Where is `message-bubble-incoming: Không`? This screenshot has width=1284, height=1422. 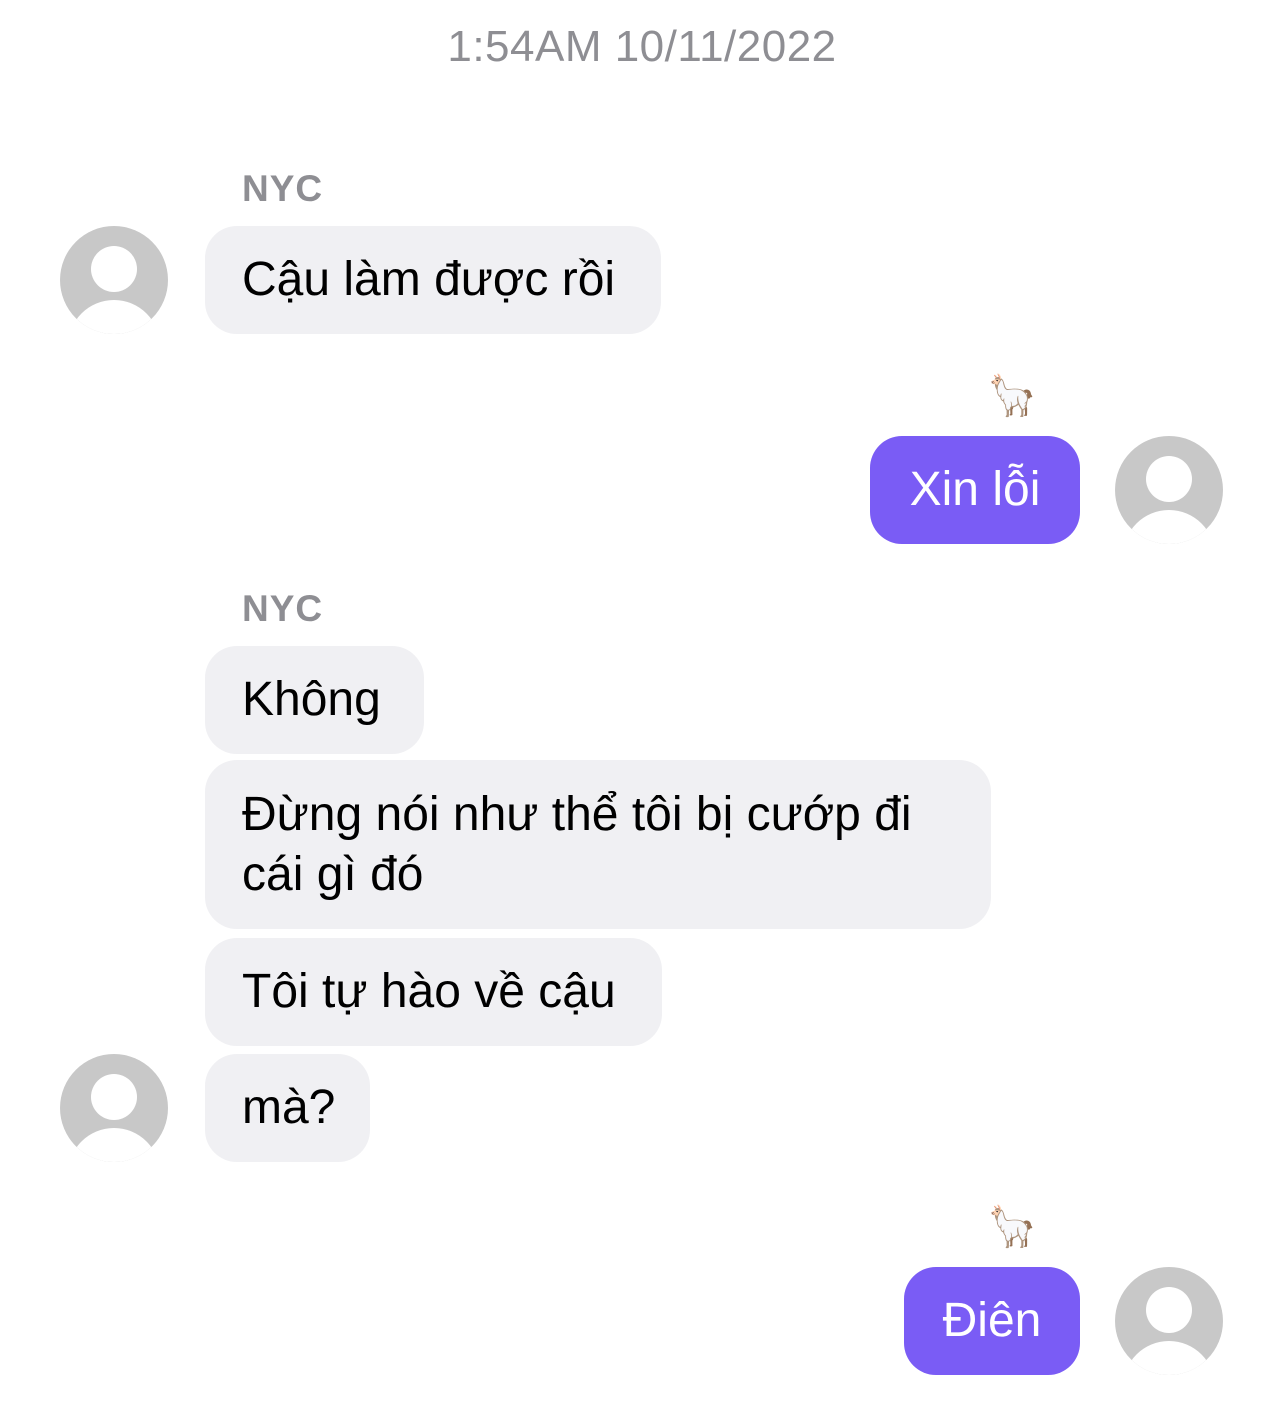 message-bubble-incoming: Không is located at coordinates (314, 700).